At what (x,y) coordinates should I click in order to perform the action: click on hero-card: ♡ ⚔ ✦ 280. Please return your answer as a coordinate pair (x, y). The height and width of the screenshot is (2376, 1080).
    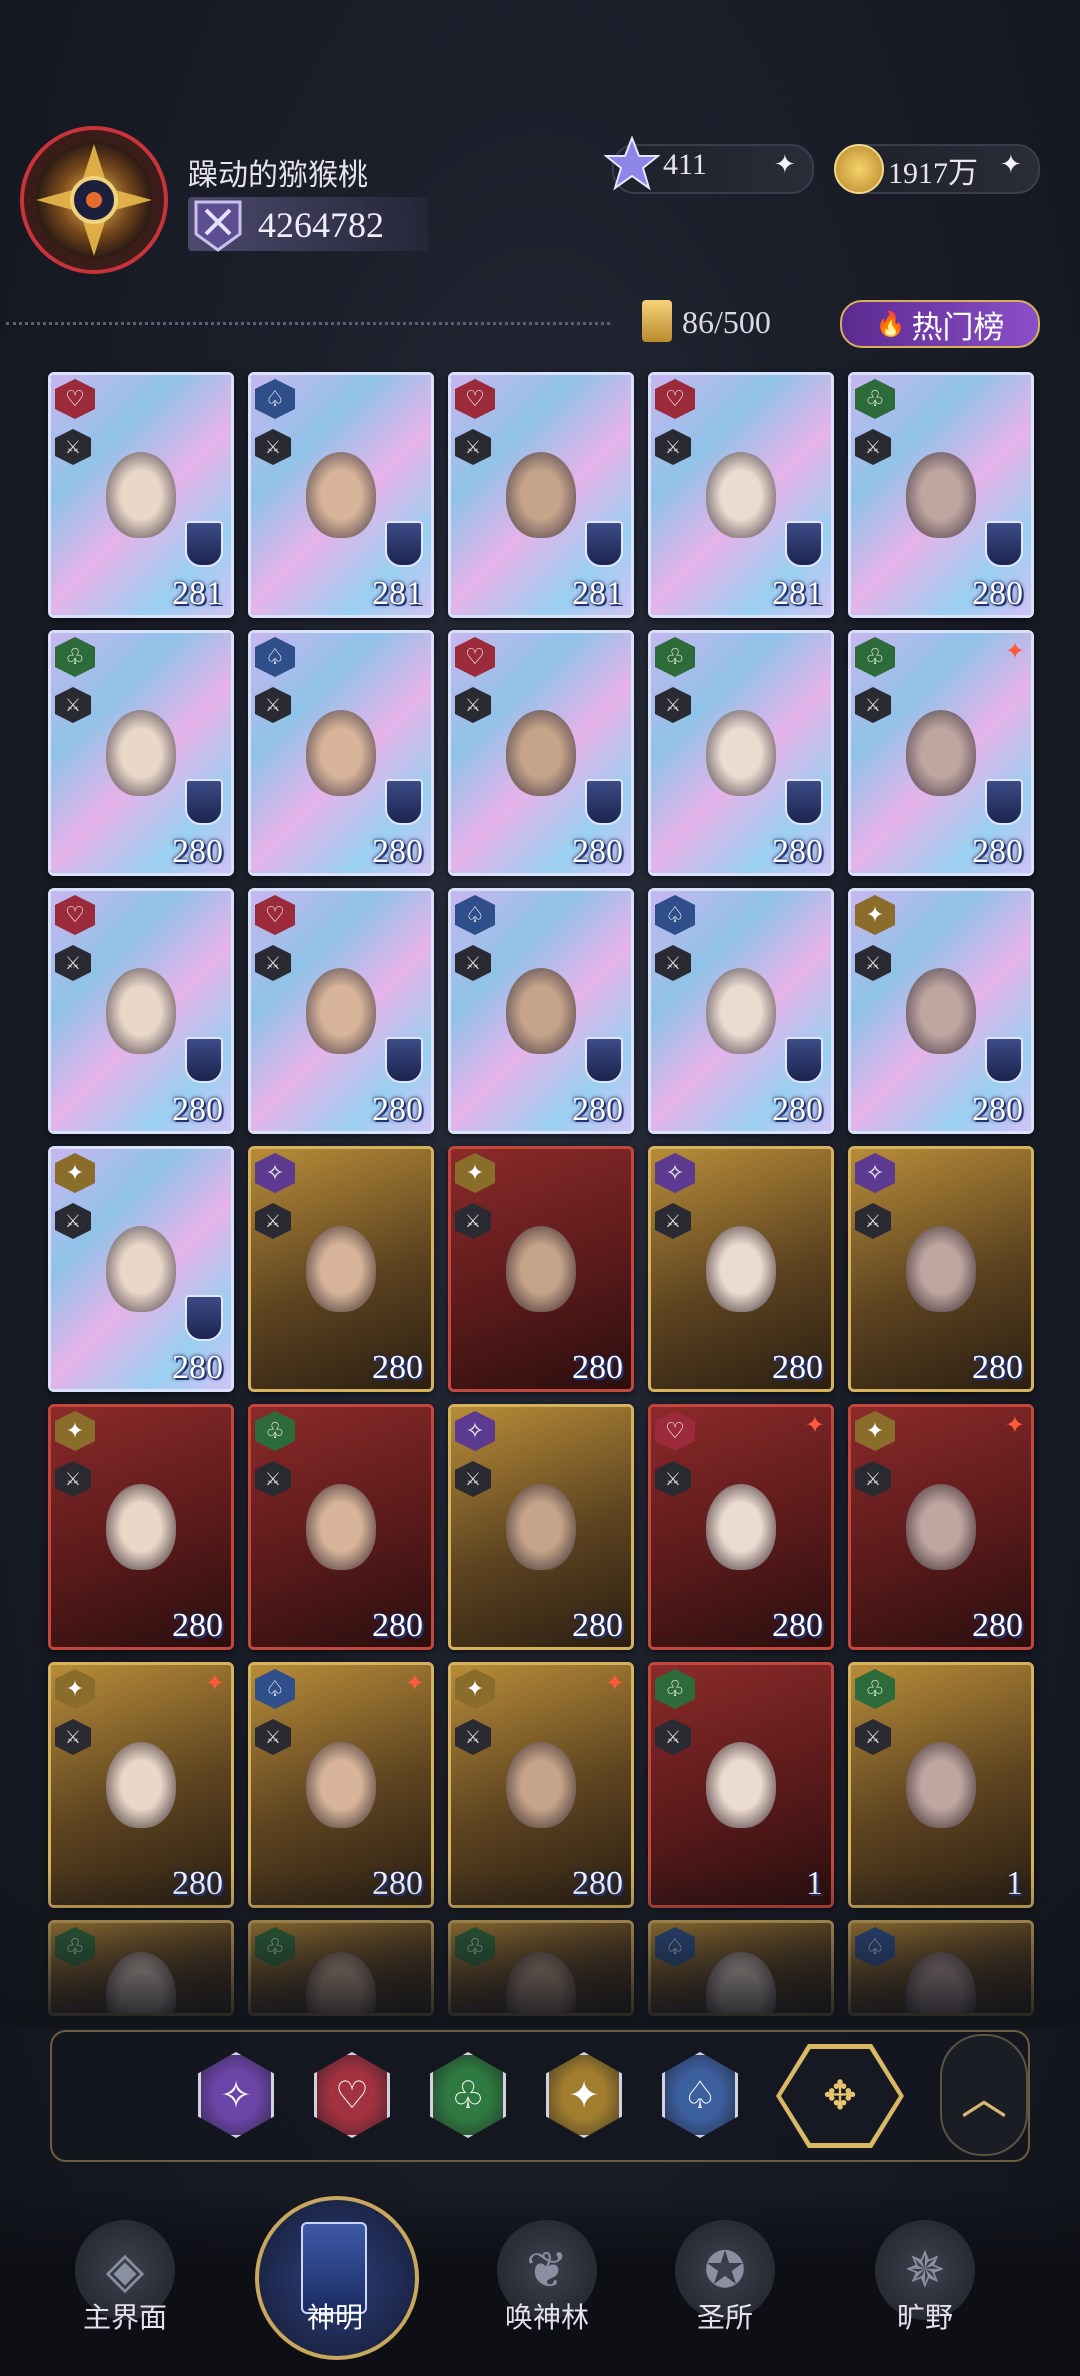
    Looking at the image, I should click on (741, 1527).